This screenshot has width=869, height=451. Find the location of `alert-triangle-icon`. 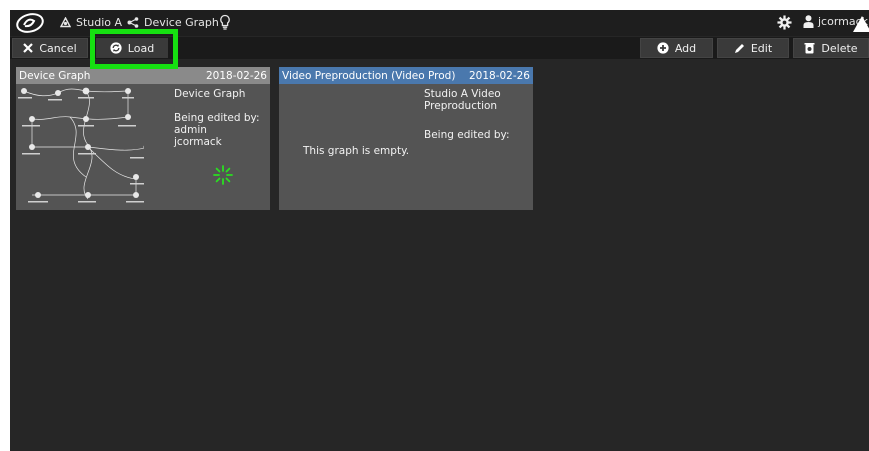

alert-triangle-icon is located at coordinates (861, 24).